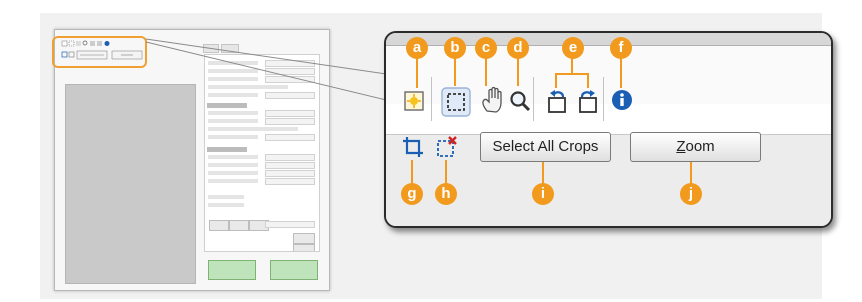  Describe the element at coordinates (417, 48) in the screenshot. I see `callout-a: a` at that location.